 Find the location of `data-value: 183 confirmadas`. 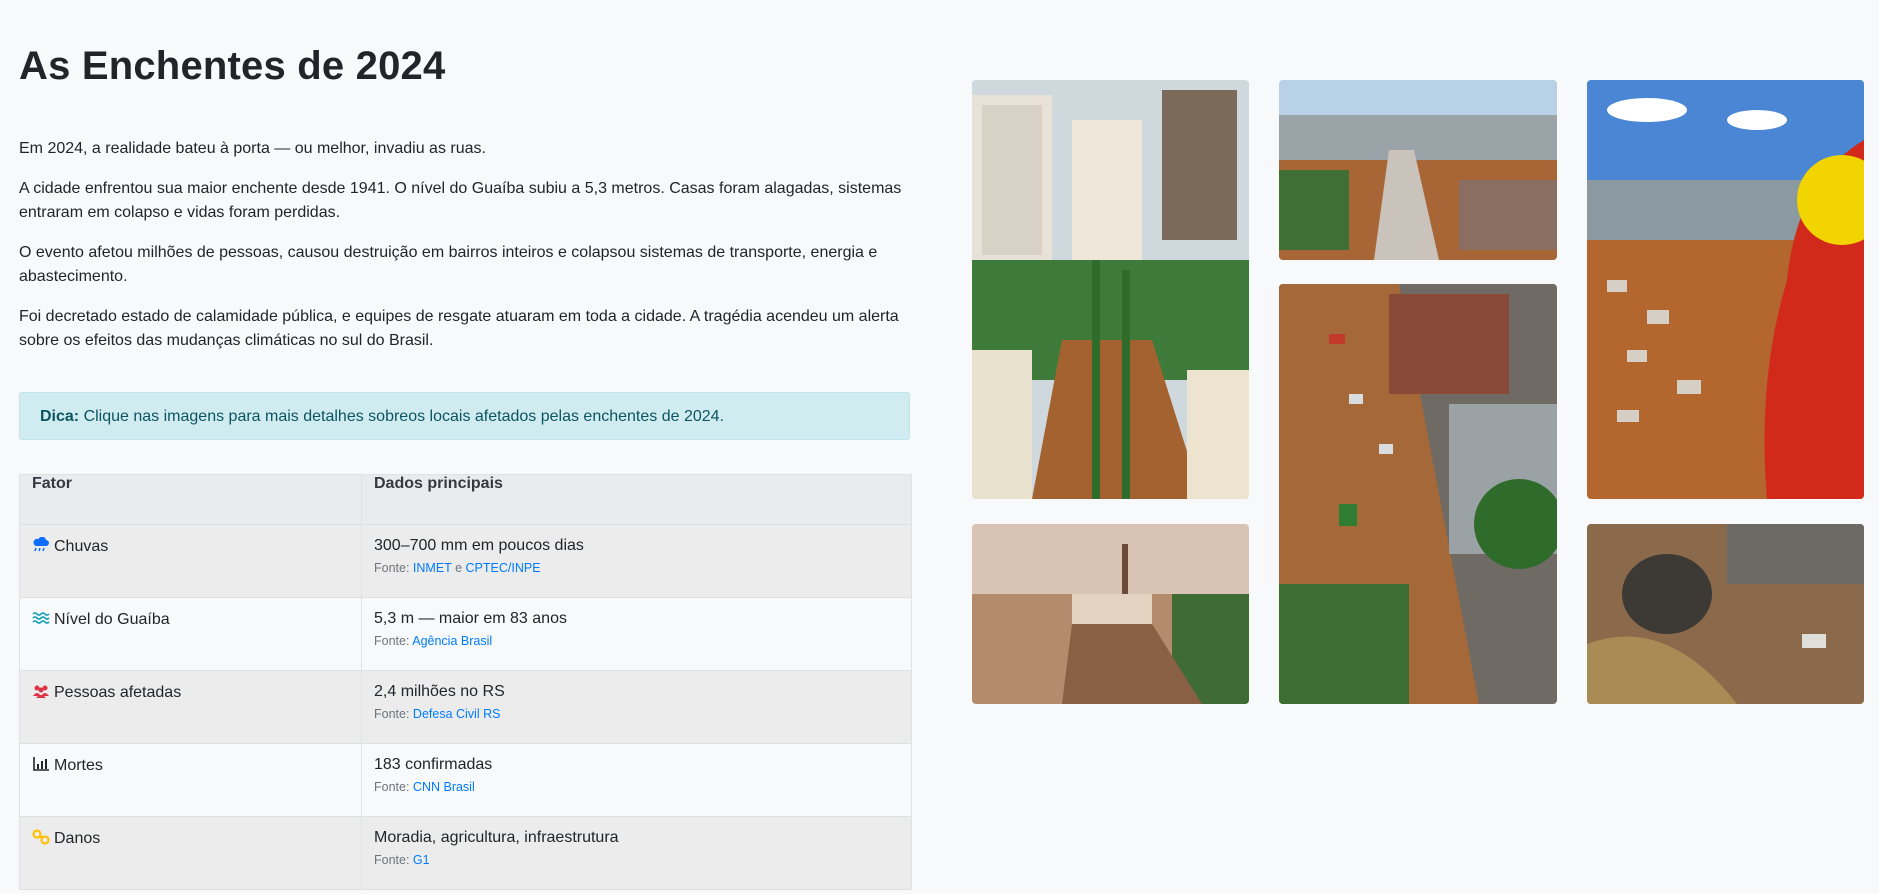

data-value: 183 confirmadas is located at coordinates (433, 764).